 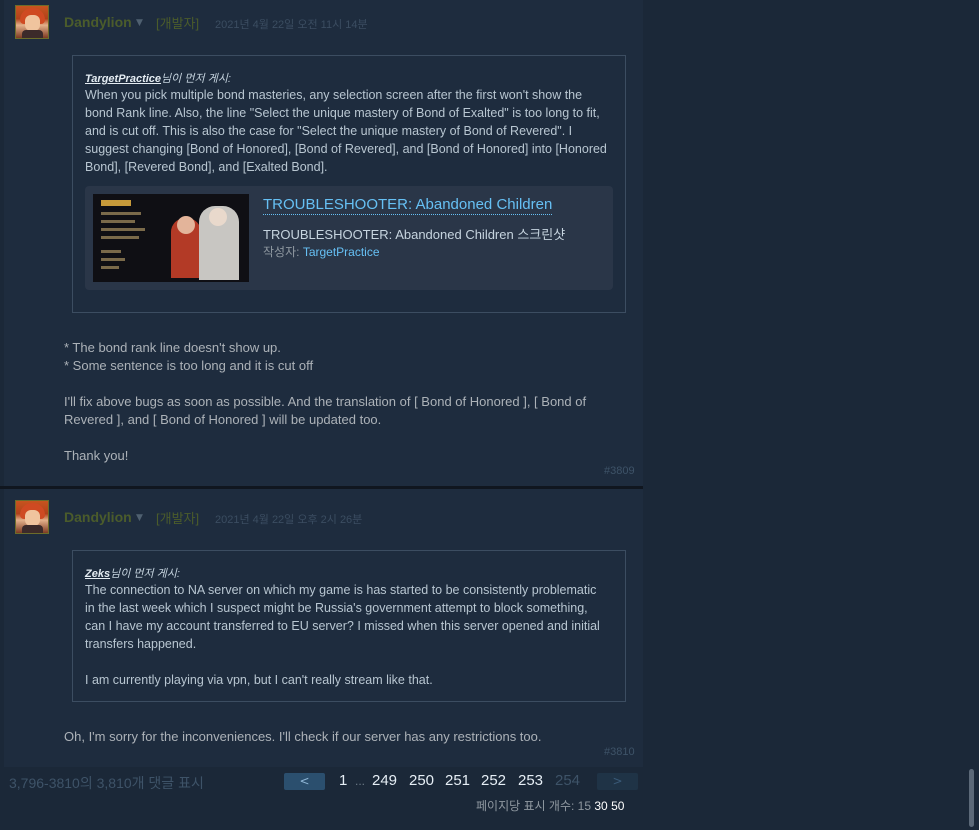 What do you see at coordinates (281, 252) in the screenshot?
I see `embed-author-prefix: 작성자:` at bounding box center [281, 252].